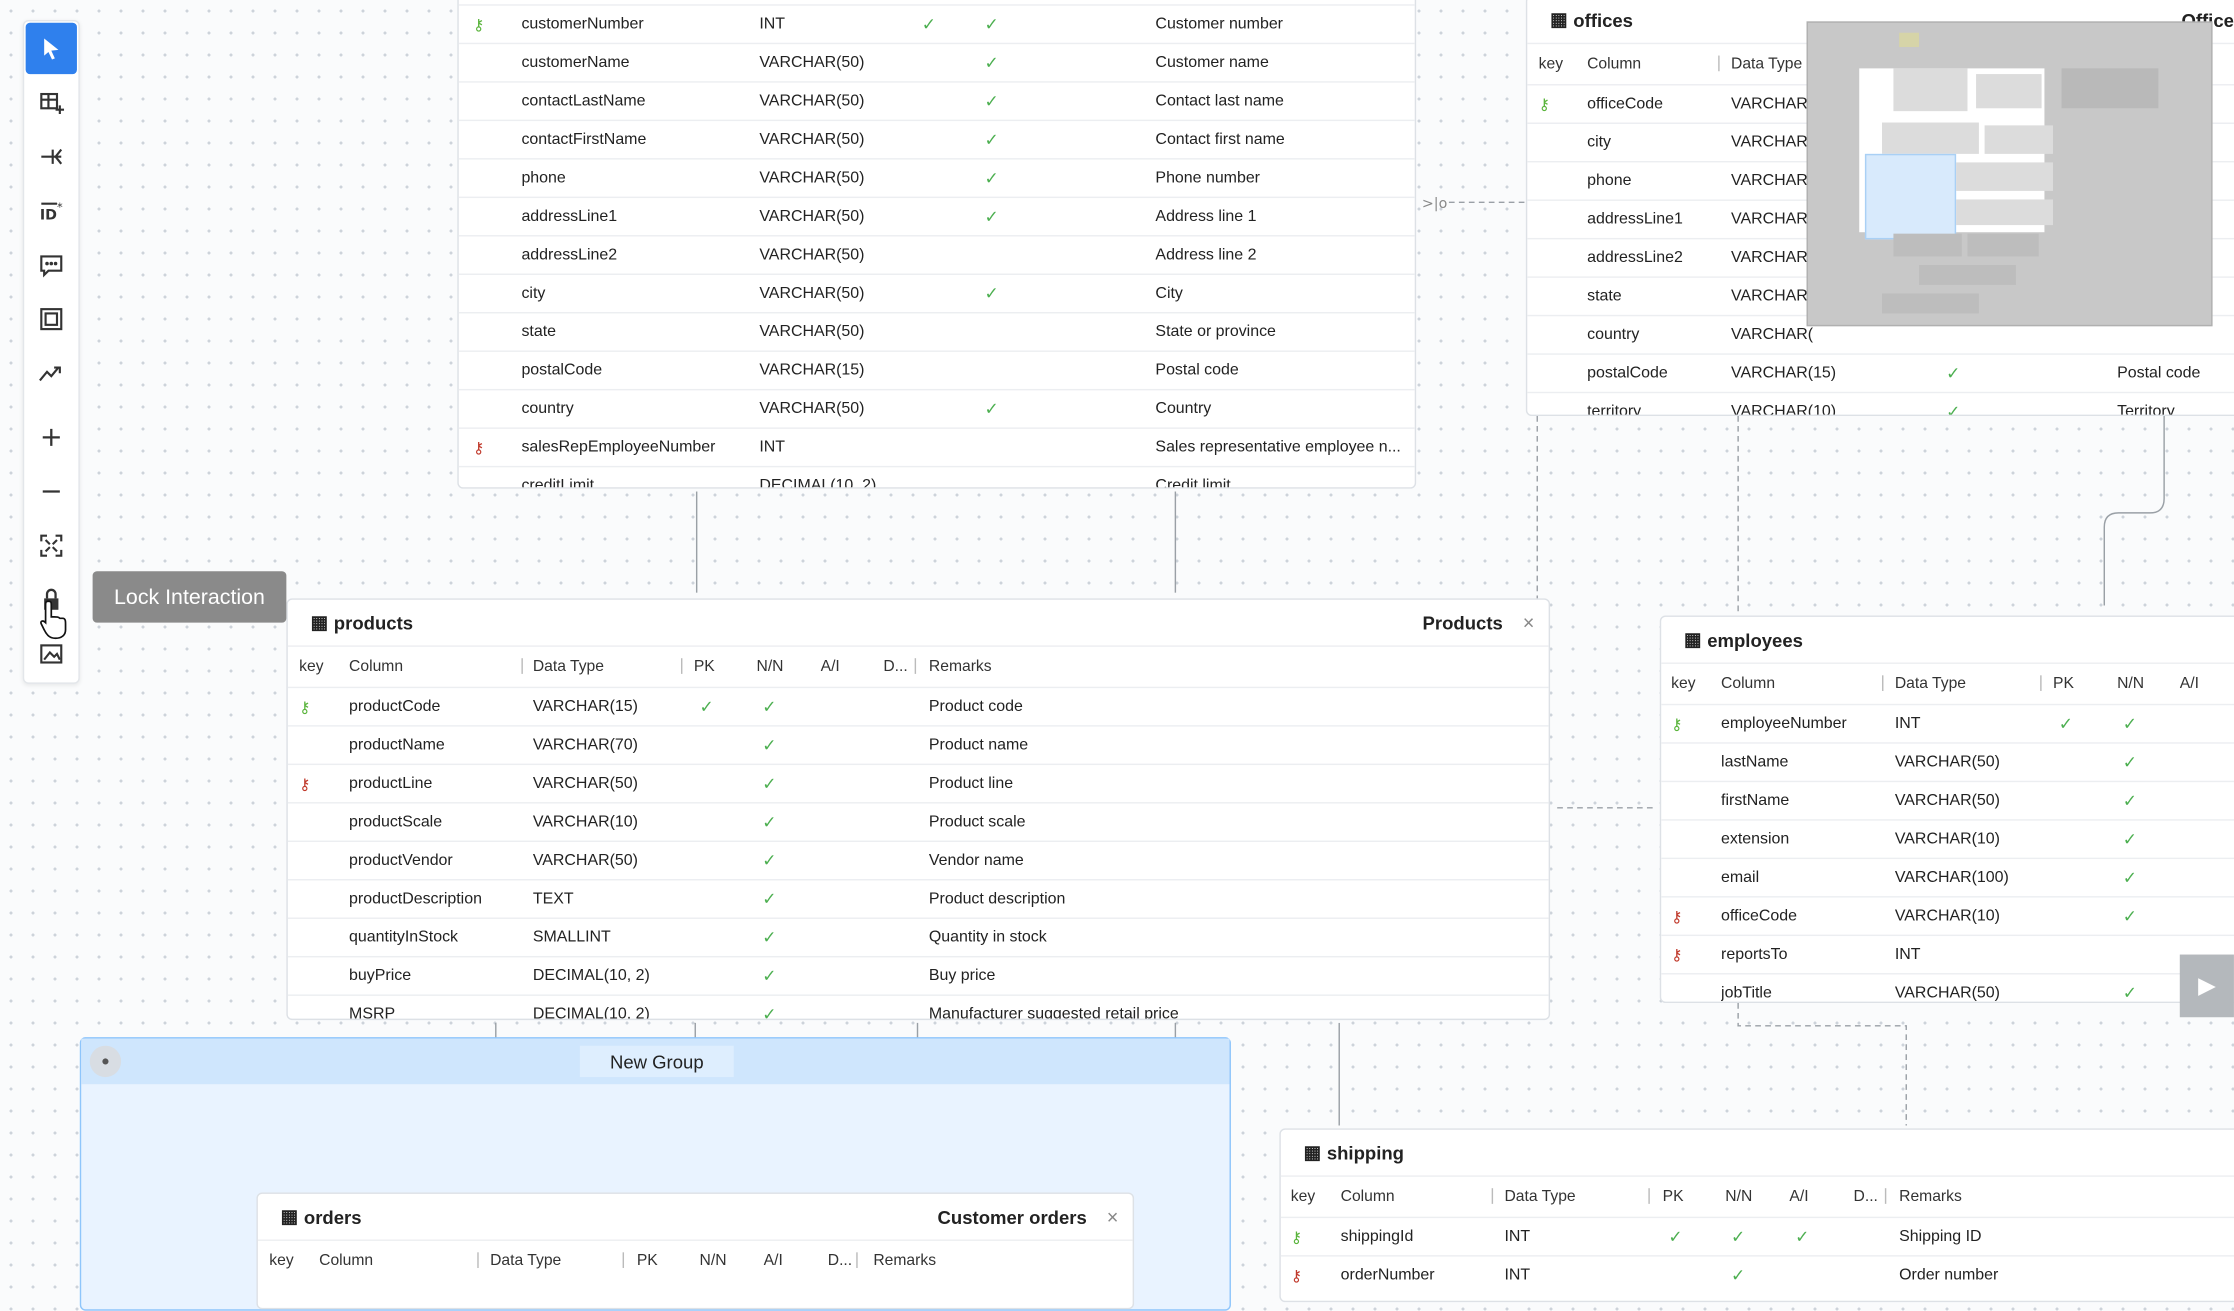 Image resolution: width=2234 pixels, height=1311 pixels. What do you see at coordinates (1947, 953) in the screenshot?
I see `table-row: ⚷ reportsTo INT` at bounding box center [1947, 953].